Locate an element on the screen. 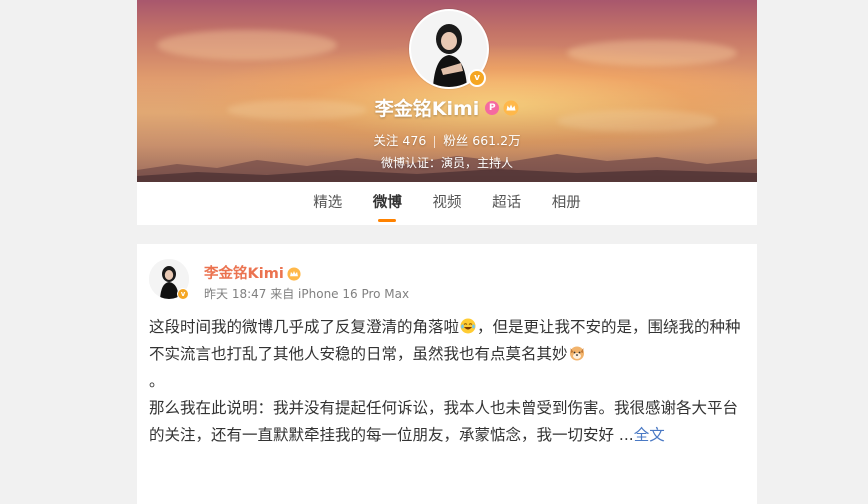 This screenshot has height=504, width=868. followers-count: 661.2万 is located at coordinates (496, 140).